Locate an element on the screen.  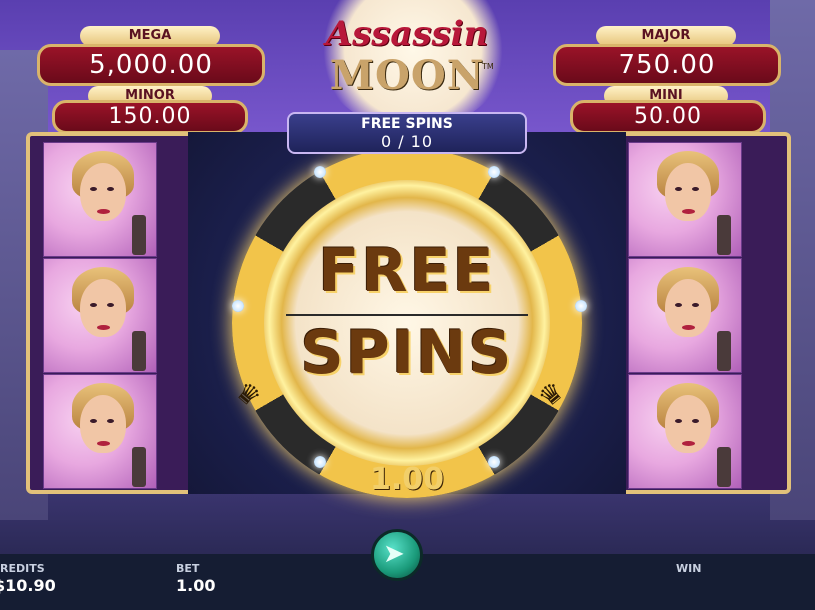
logo-assassin: Assassin is located at coordinates (407, 34).